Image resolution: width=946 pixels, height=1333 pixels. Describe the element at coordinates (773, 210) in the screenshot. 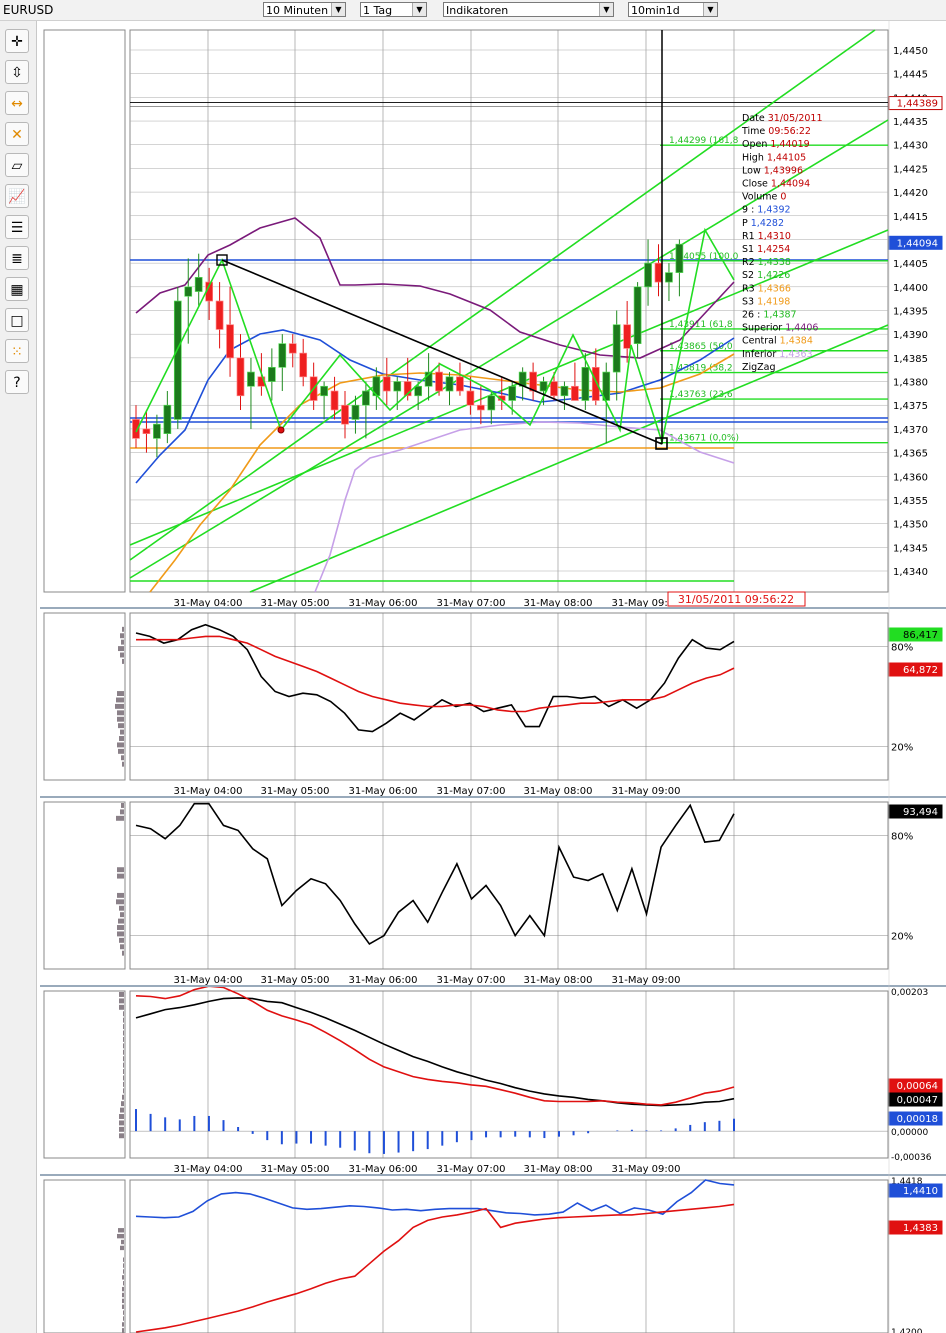

I see `info-value: 1,4392` at that location.